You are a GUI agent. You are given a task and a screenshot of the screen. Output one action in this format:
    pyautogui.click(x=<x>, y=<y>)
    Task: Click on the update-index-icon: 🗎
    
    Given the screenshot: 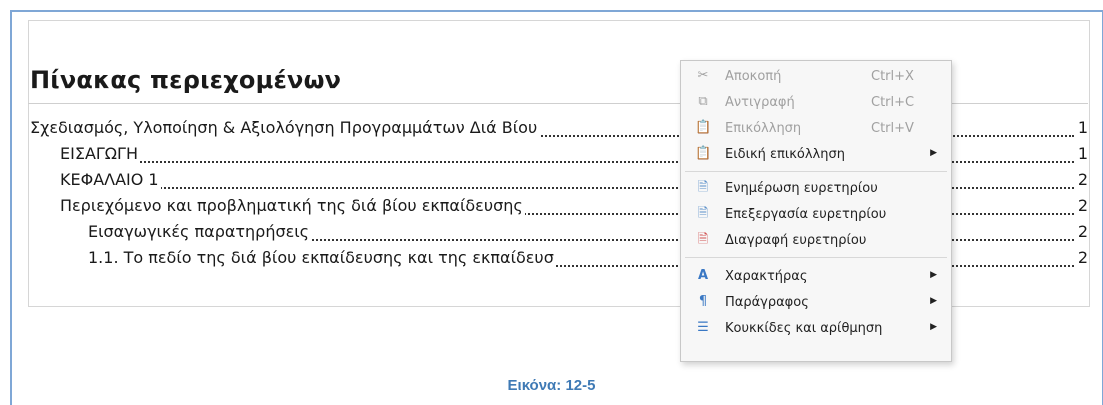 What is the action you would take?
    pyautogui.click(x=703, y=187)
    